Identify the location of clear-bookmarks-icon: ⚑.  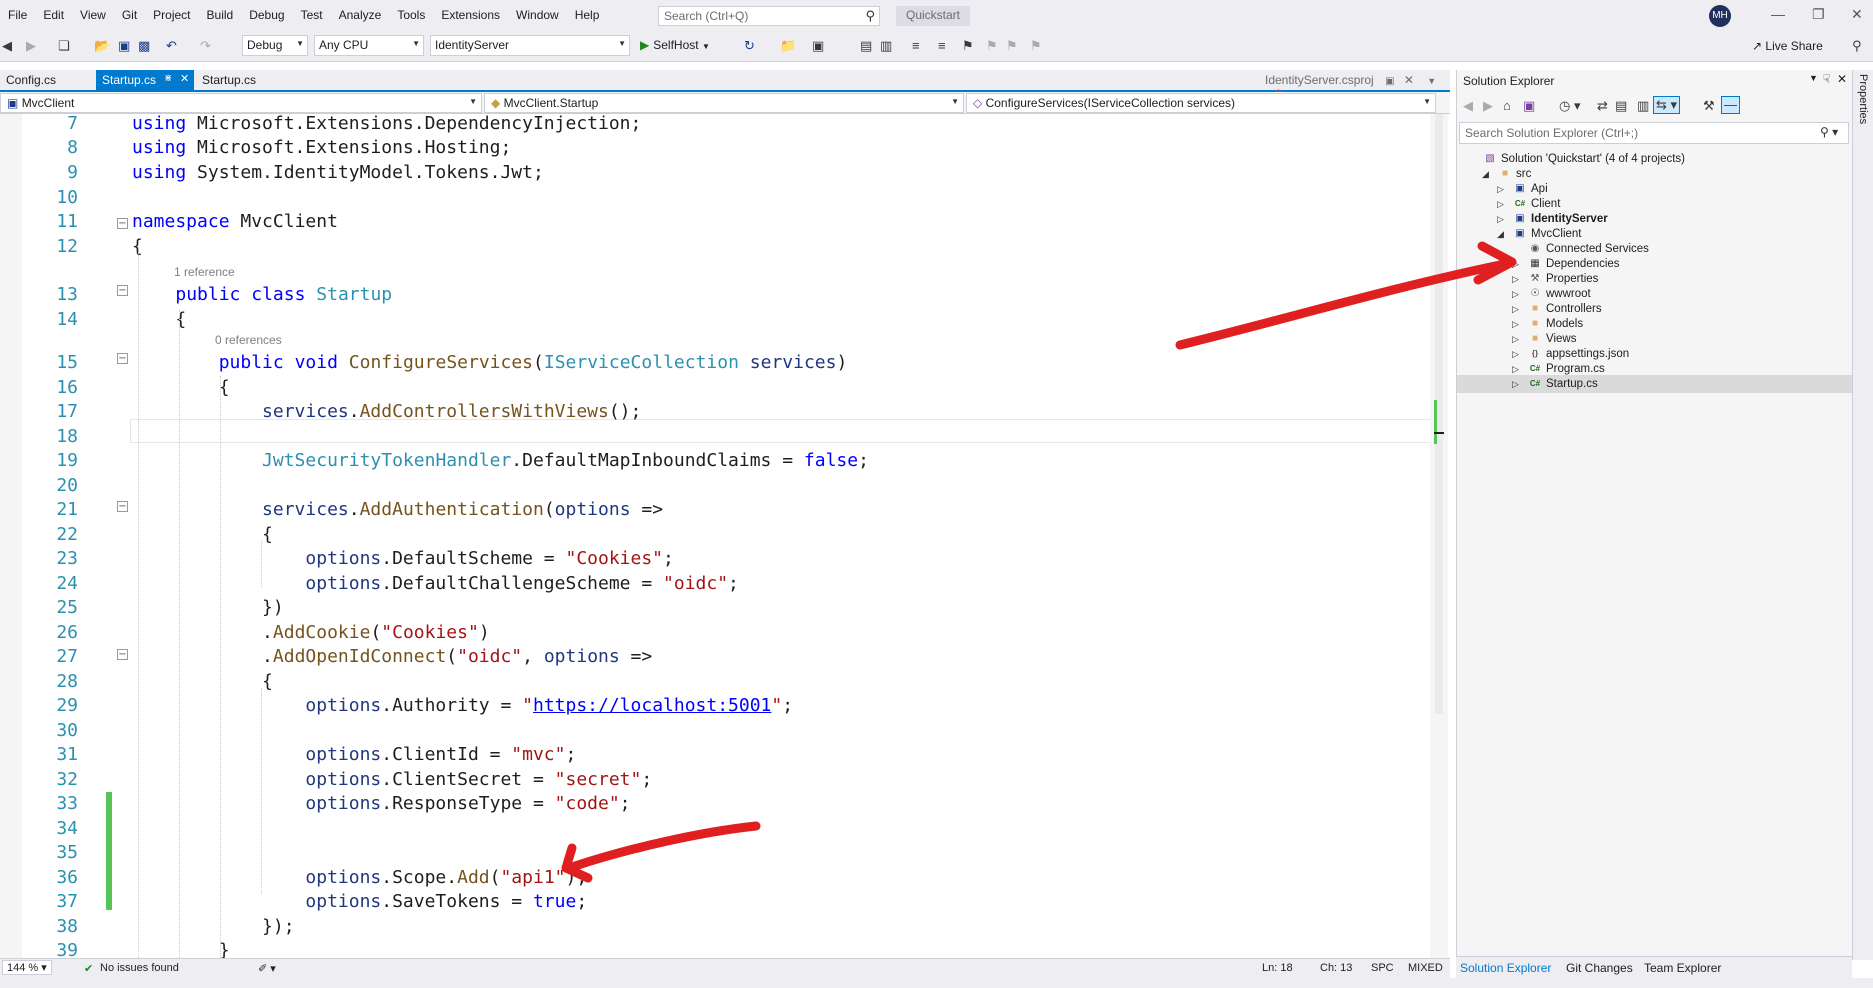
(1036, 46).